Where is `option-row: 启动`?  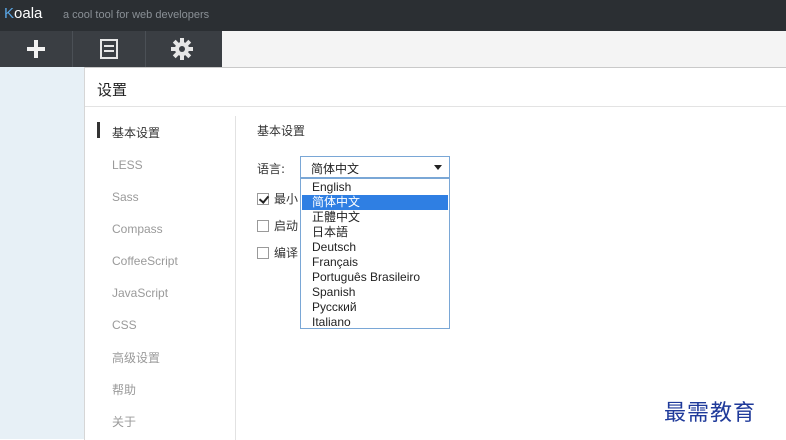
option-row: 启动 is located at coordinates (277, 225).